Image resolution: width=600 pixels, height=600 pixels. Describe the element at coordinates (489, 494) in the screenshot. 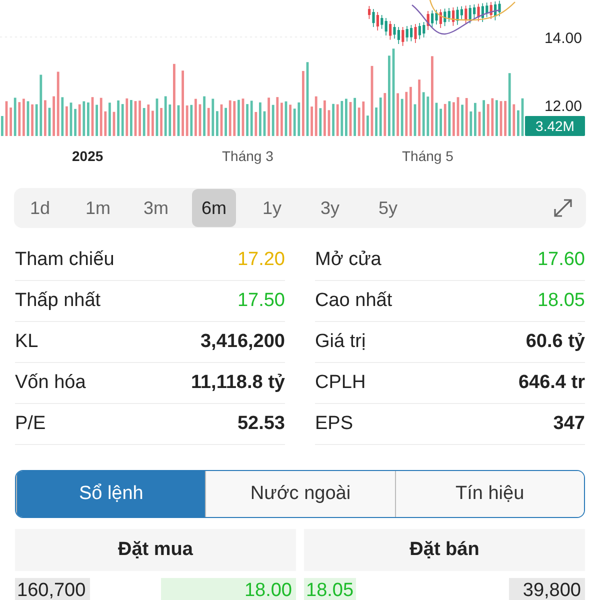

I see `order-tab: Tín hiệu` at that location.